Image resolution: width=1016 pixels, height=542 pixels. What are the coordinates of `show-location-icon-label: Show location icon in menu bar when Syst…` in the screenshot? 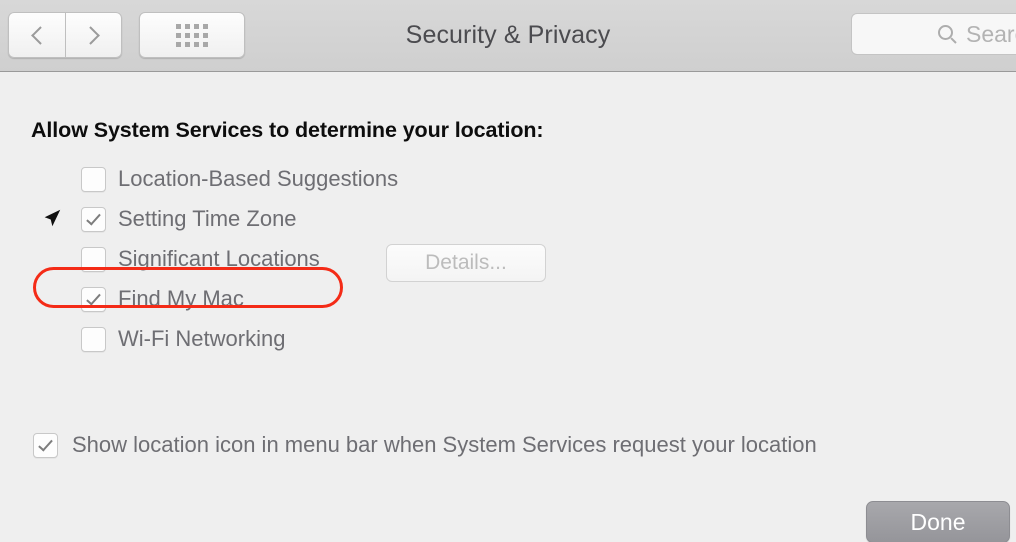 It's located at (444, 444).